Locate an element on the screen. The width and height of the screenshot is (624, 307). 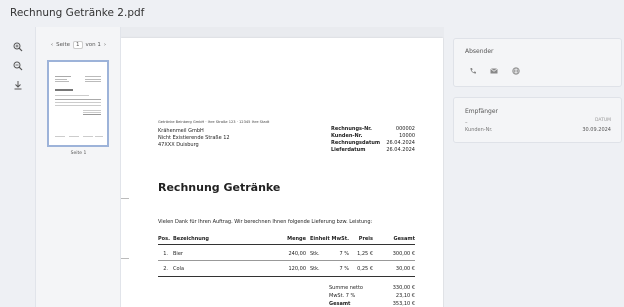
page-thumbnail is located at coordinates (78, 103).